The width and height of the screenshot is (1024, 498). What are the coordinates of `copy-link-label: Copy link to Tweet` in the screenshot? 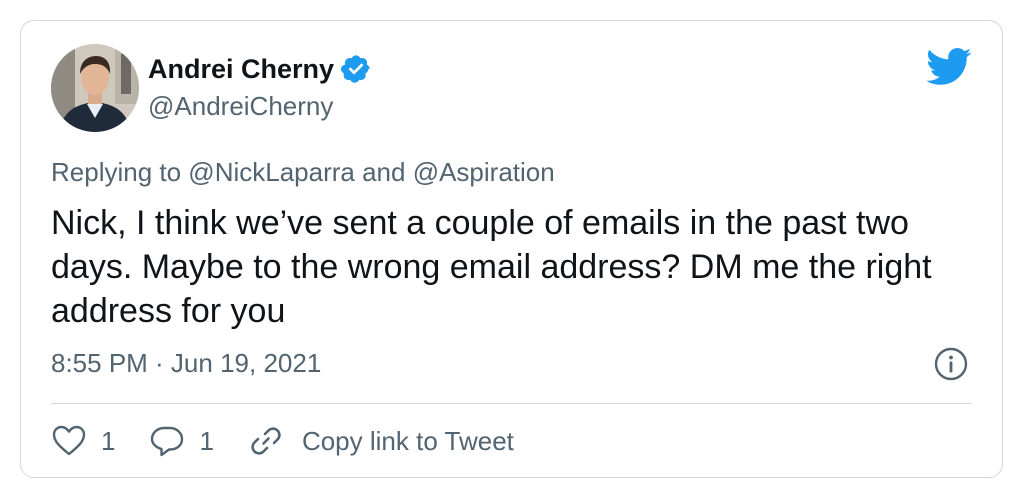 It's located at (407, 440).